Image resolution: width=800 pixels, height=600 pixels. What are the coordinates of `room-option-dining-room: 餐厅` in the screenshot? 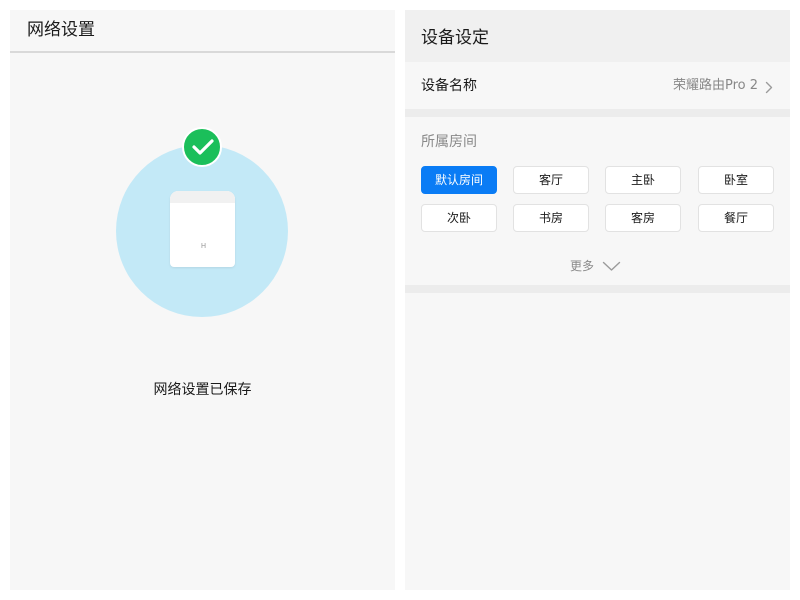 It's located at (736, 218).